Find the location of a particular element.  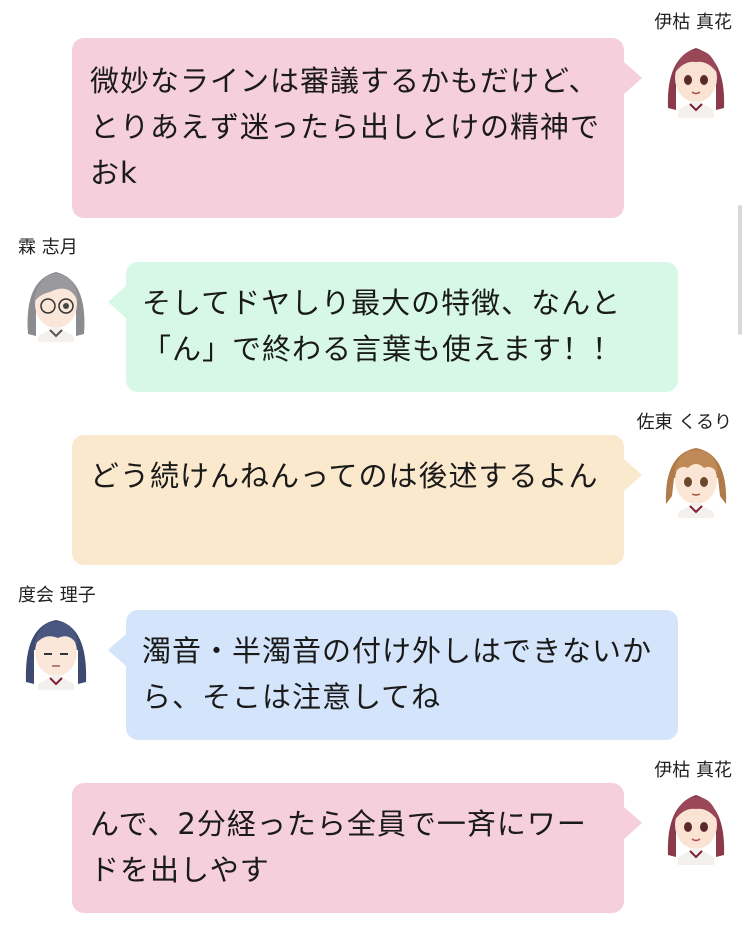

scrollbar is located at coordinates (740, 270).